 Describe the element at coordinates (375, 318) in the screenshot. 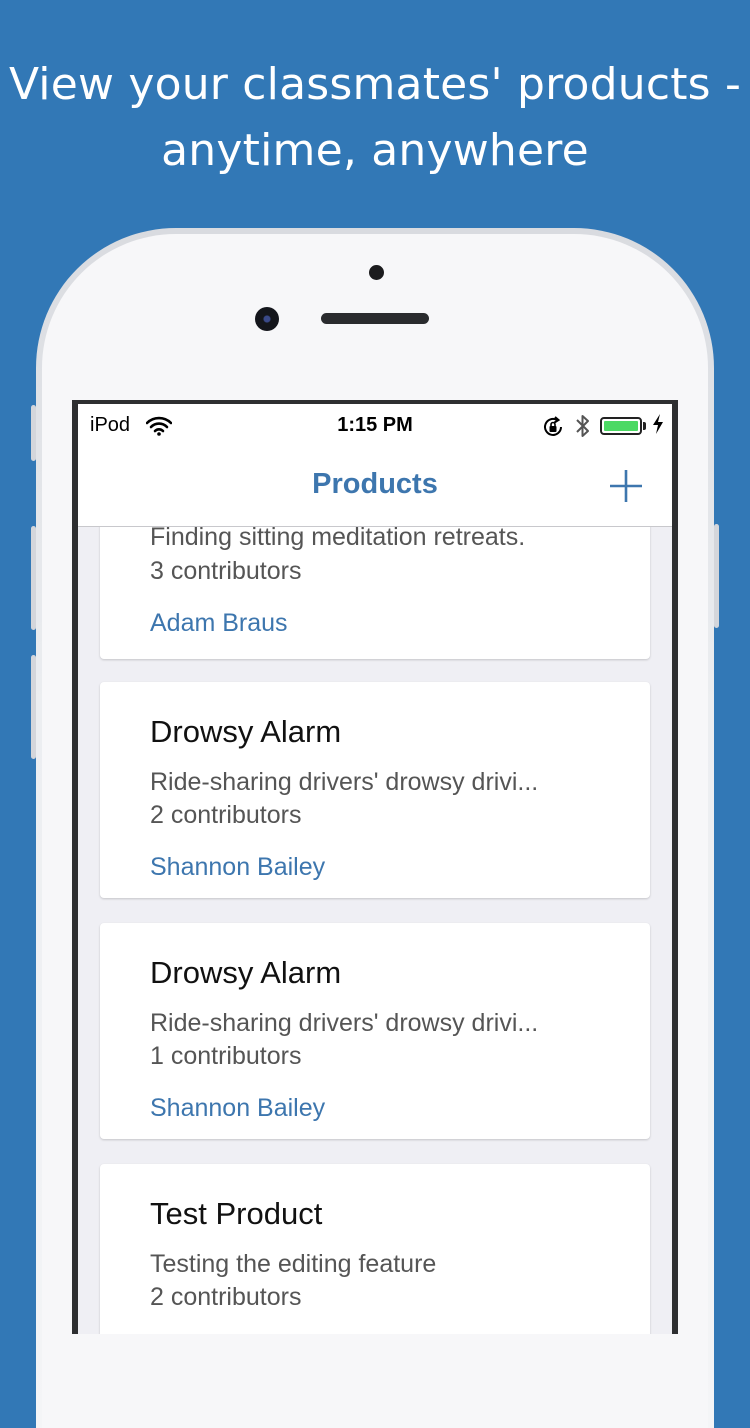

I see `earpiece-speaker` at that location.